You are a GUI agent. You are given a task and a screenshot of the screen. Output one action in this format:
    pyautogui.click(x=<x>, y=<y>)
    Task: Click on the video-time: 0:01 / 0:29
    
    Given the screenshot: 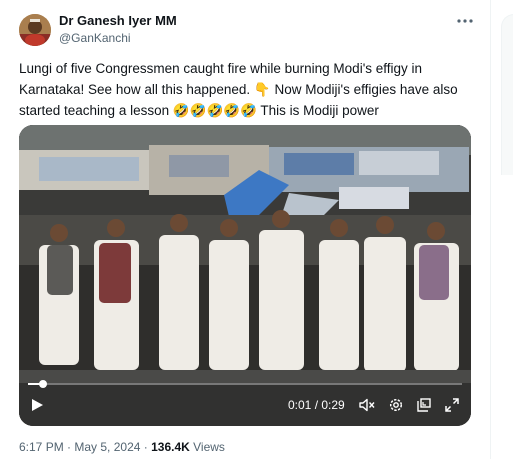 What is the action you would take?
    pyautogui.click(x=316, y=405)
    